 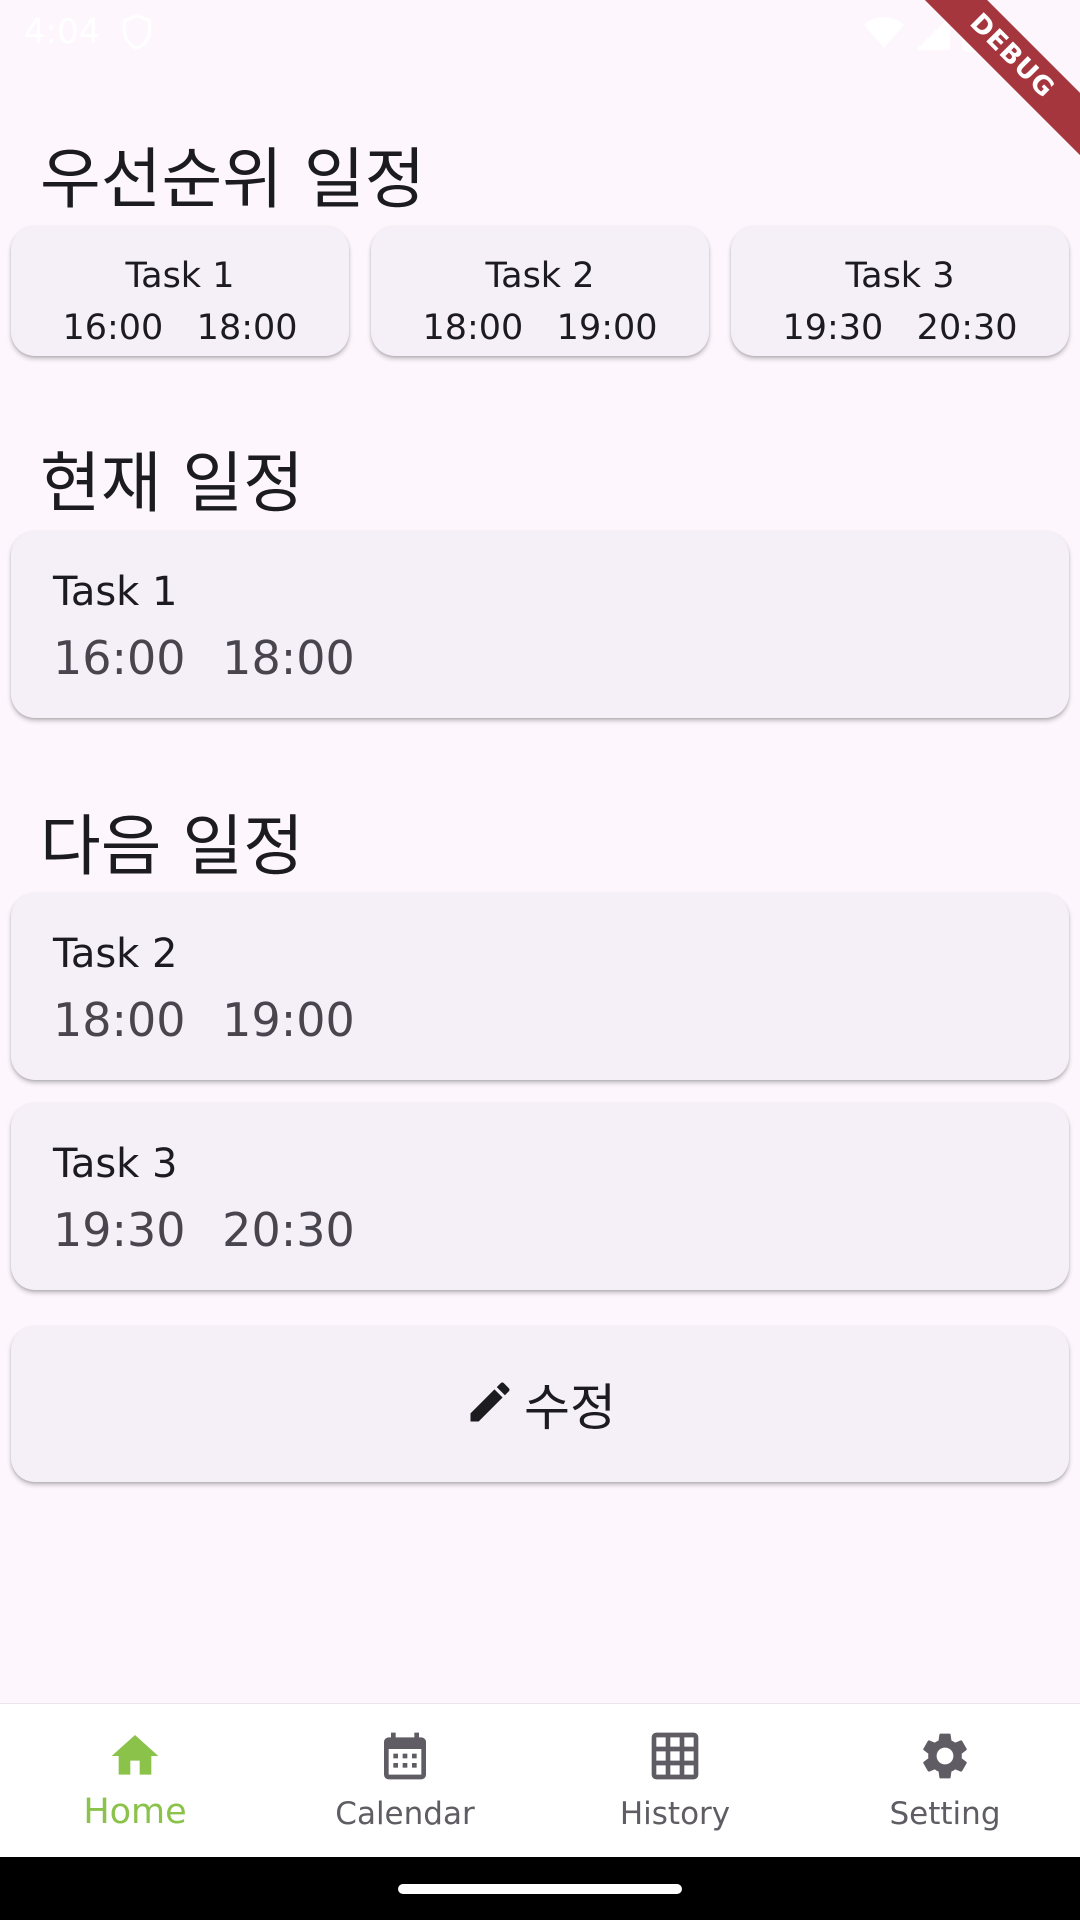 I want to click on nav-item-setting: Setting, so click(x=945, y=1781).